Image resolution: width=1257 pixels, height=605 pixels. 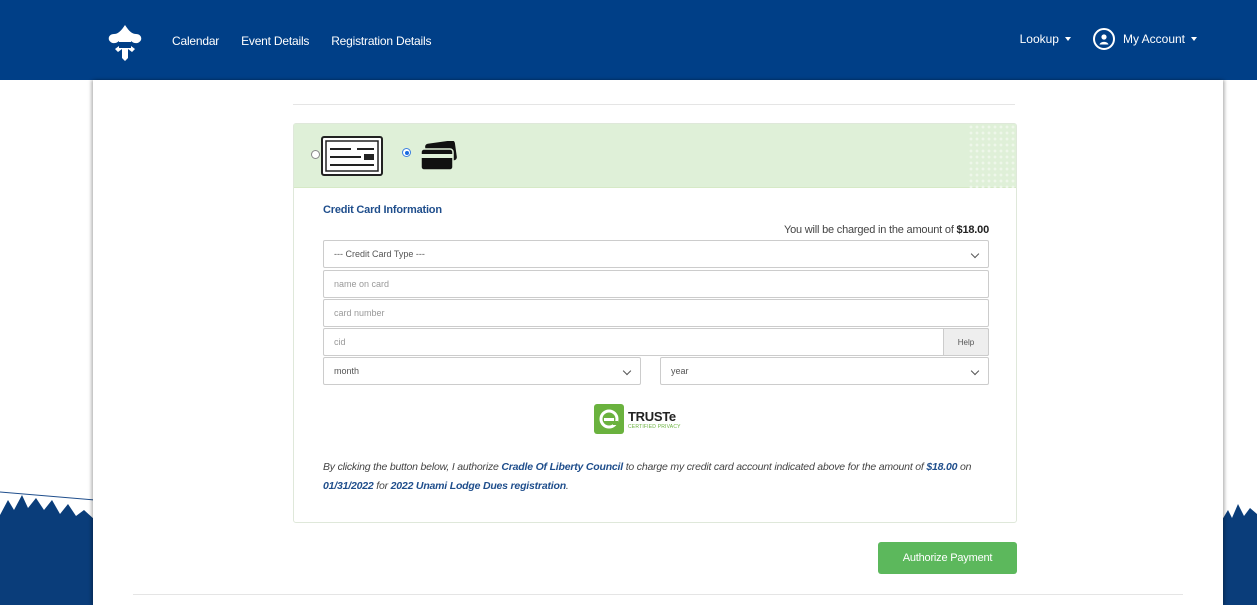 I want to click on year-value: year, so click(x=680, y=371).